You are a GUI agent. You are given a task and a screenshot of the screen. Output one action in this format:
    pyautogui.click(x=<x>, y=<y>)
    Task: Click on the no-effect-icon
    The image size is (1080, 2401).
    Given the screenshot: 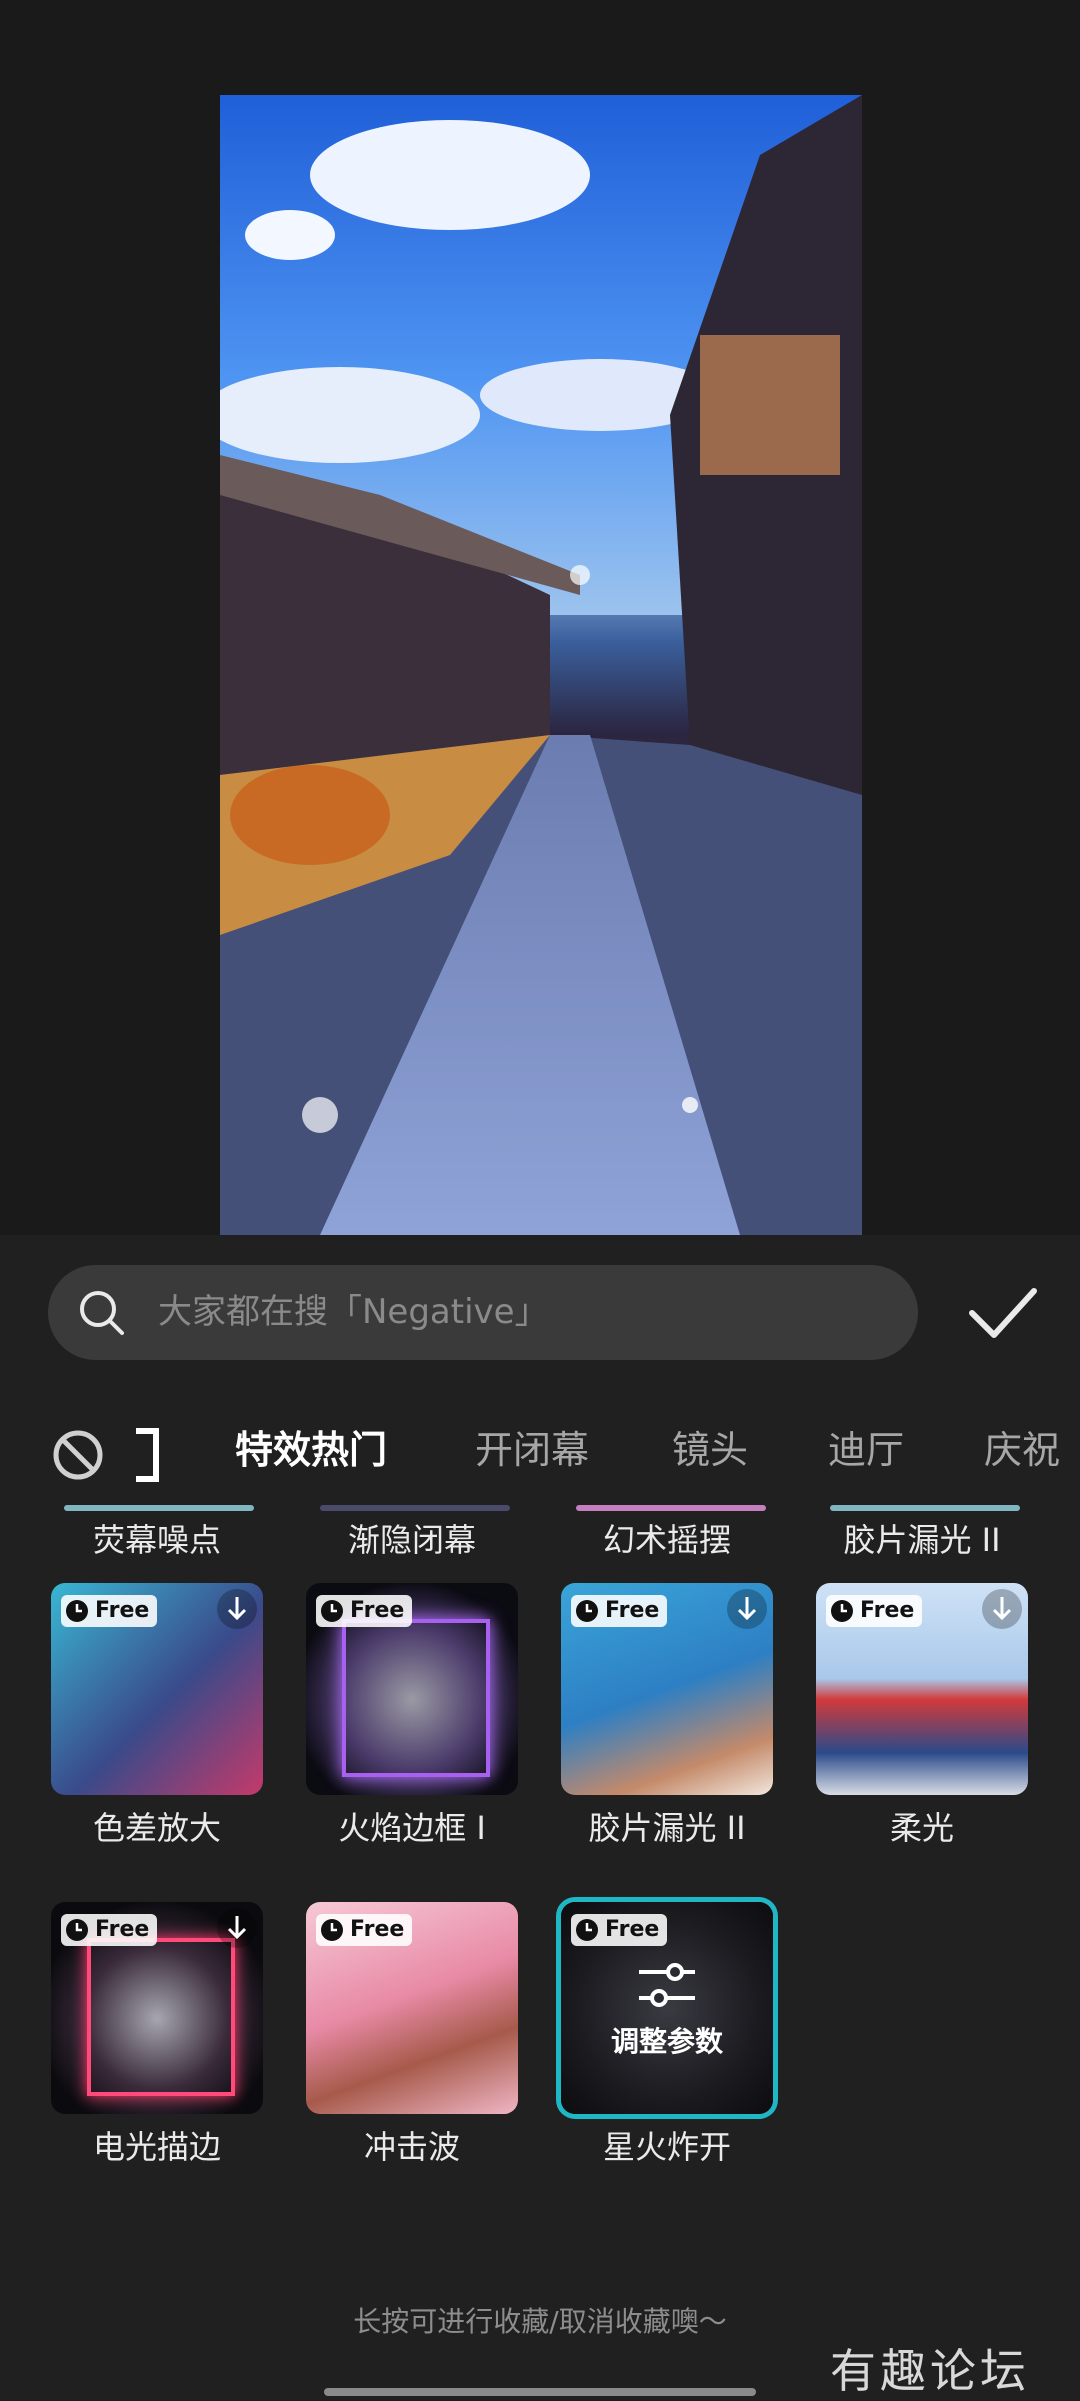 What is the action you would take?
    pyautogui.click(x=78, y=1455)
    